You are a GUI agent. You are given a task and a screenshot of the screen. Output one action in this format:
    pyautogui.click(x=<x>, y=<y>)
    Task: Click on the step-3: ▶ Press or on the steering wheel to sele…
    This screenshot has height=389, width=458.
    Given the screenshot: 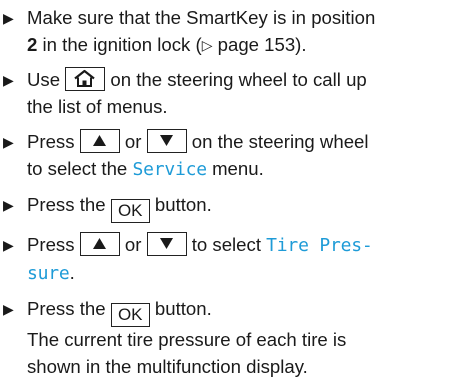 What is the action you would take?
    pyautogui.click(x=229, y=156)
    